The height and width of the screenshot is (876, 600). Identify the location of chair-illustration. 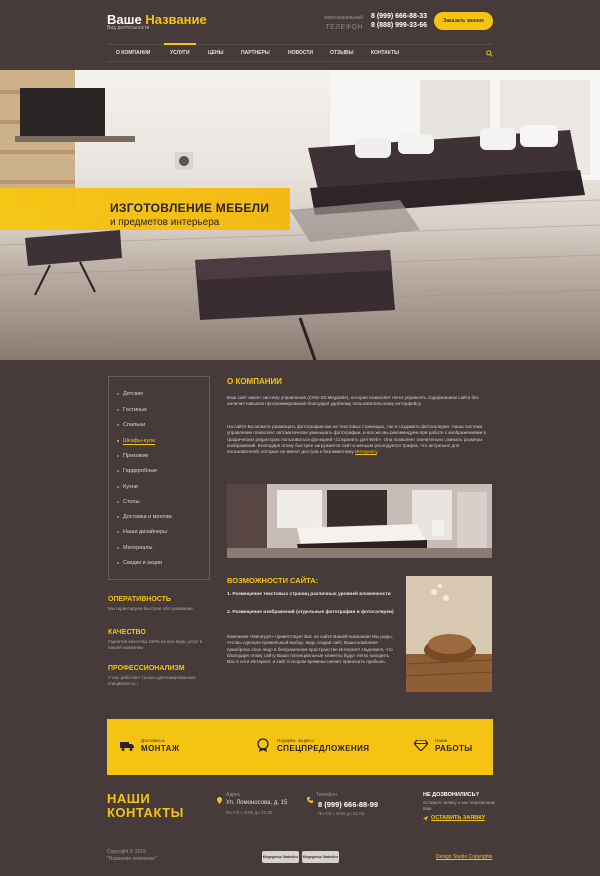
(449, 634).